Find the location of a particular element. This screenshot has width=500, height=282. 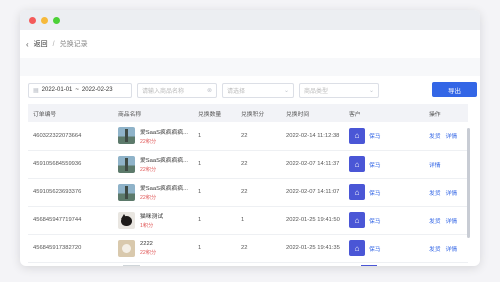

col-actions: 操作 is located at coordinates (446, 113).